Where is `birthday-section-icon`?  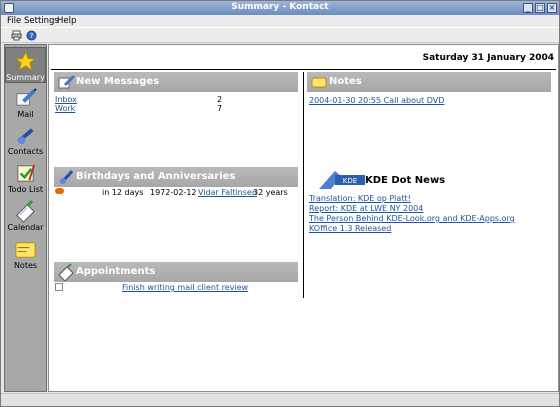 birthday-section-icon is located at coordinates (66, 177).